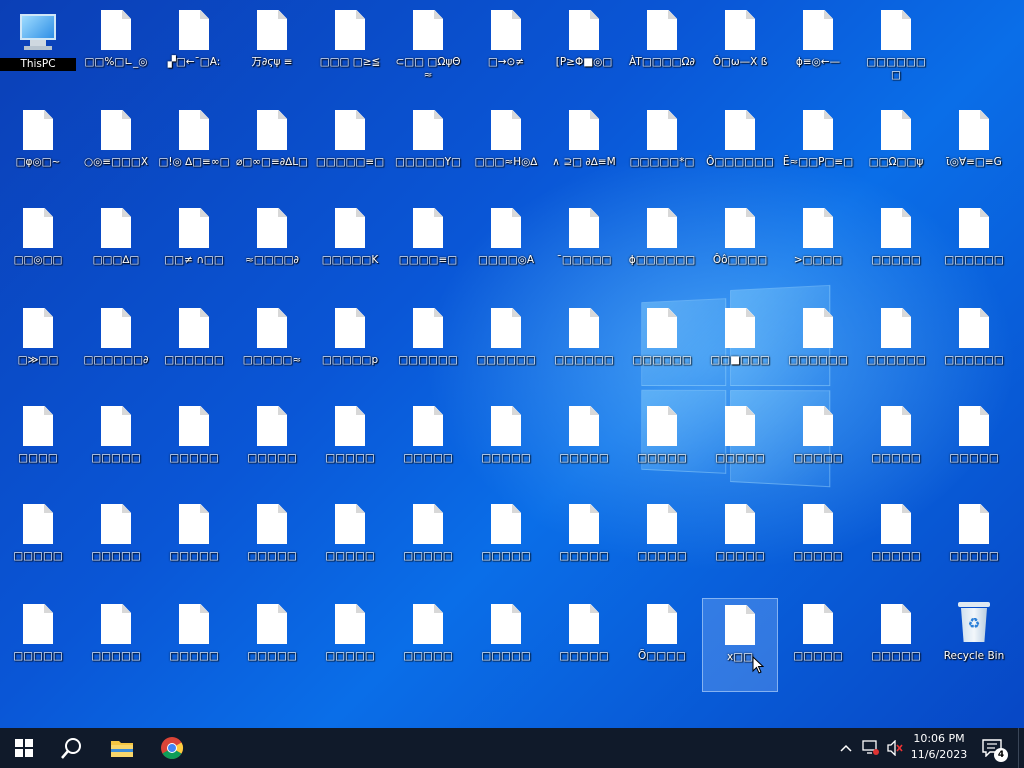 The image size is (1024, 768). I want to click on show-desktop-button, so click(1021, 748).